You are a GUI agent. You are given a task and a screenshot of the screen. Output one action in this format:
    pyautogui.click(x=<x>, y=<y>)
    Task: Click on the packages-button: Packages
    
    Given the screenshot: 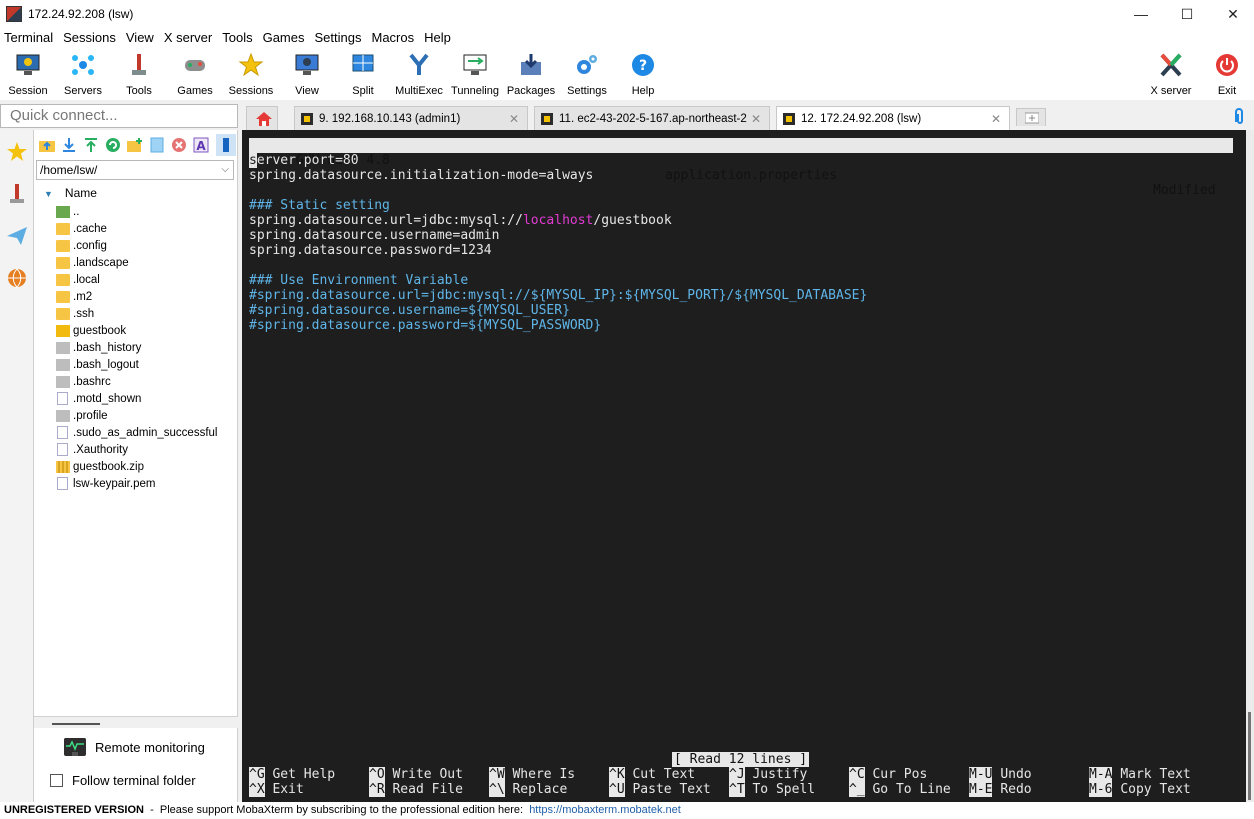 What is the action you would take?
    pyautogui.click(x=531, y=74)
    